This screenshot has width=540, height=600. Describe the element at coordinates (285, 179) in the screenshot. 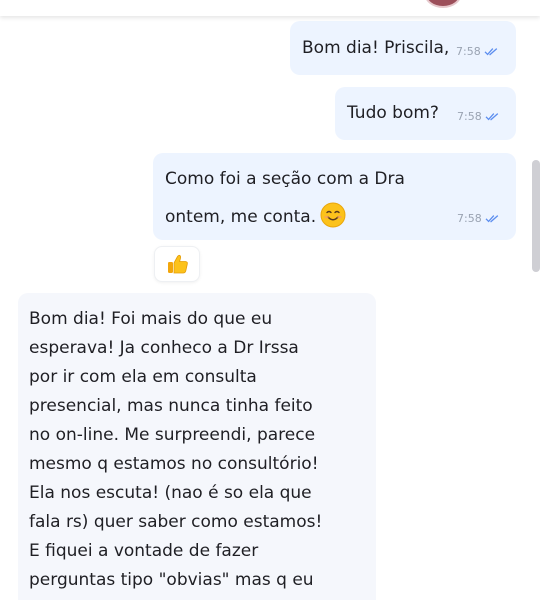

I see `message-text-line: Como foi a seção com a Dra` at that location.